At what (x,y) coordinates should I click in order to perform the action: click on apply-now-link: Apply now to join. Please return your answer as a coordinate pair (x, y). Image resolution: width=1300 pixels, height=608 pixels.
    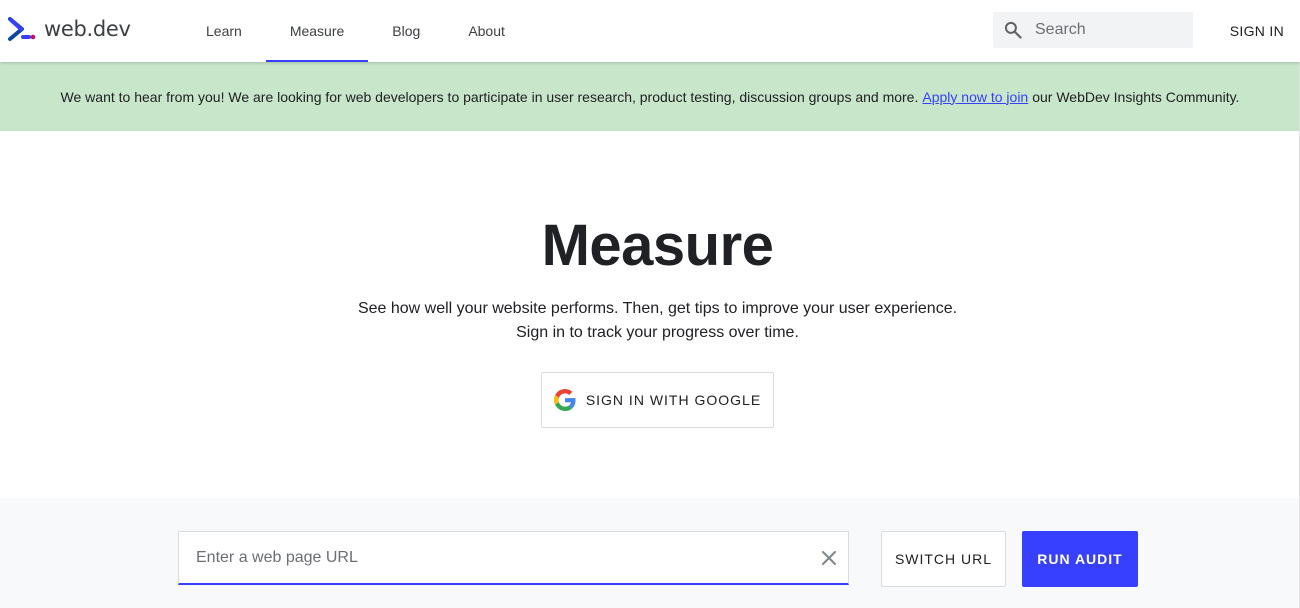
    Looking at the image, I should click on (975, 97).